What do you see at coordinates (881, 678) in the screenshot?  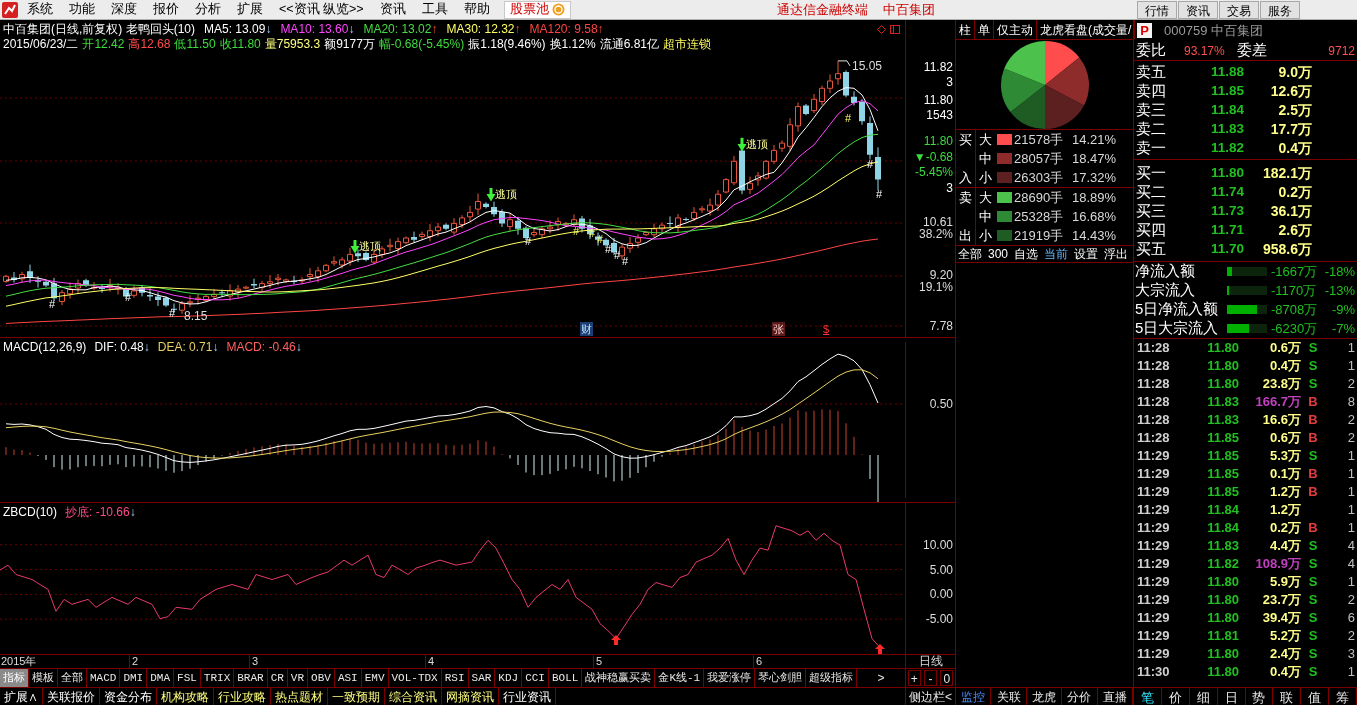 I see `more-tabs-button: >` at bounding box center [881, 678].